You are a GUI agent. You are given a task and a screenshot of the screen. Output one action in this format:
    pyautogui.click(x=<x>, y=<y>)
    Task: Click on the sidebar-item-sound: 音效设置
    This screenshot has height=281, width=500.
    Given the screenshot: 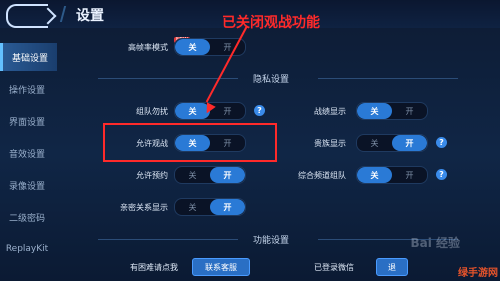 What is the action you would take?
    pyautogui.click(x=27, y=153)
    